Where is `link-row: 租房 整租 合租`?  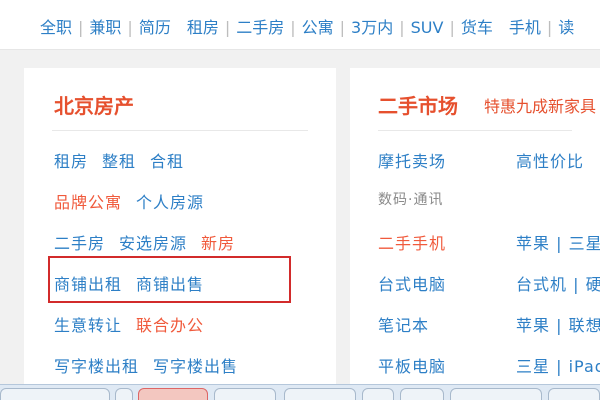
link-row: 租房 整租 合租 is located at coordinates (126, 160).